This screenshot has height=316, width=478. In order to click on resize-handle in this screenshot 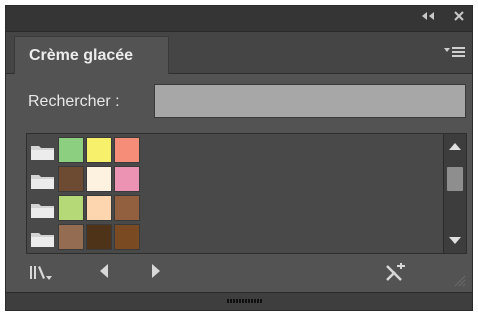, I will do `click(245, 301)`.